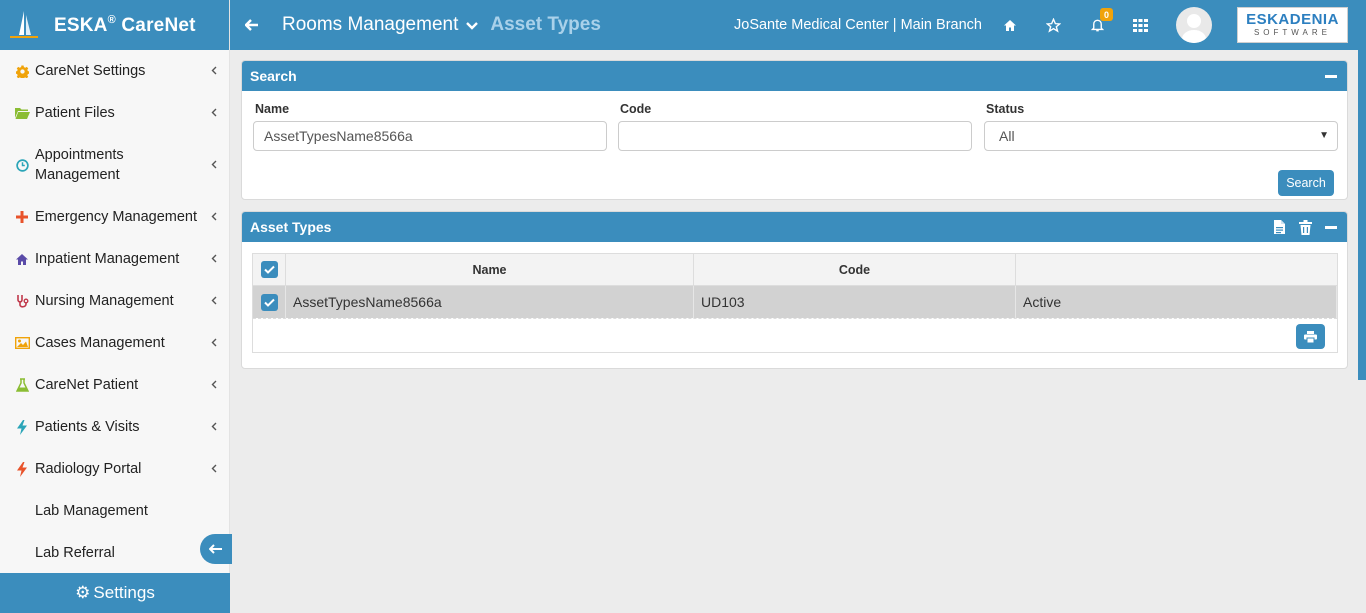 The height and width of the screenshot is (613, 1366). I want to click on column-header-code: Code, so click(855, 269).